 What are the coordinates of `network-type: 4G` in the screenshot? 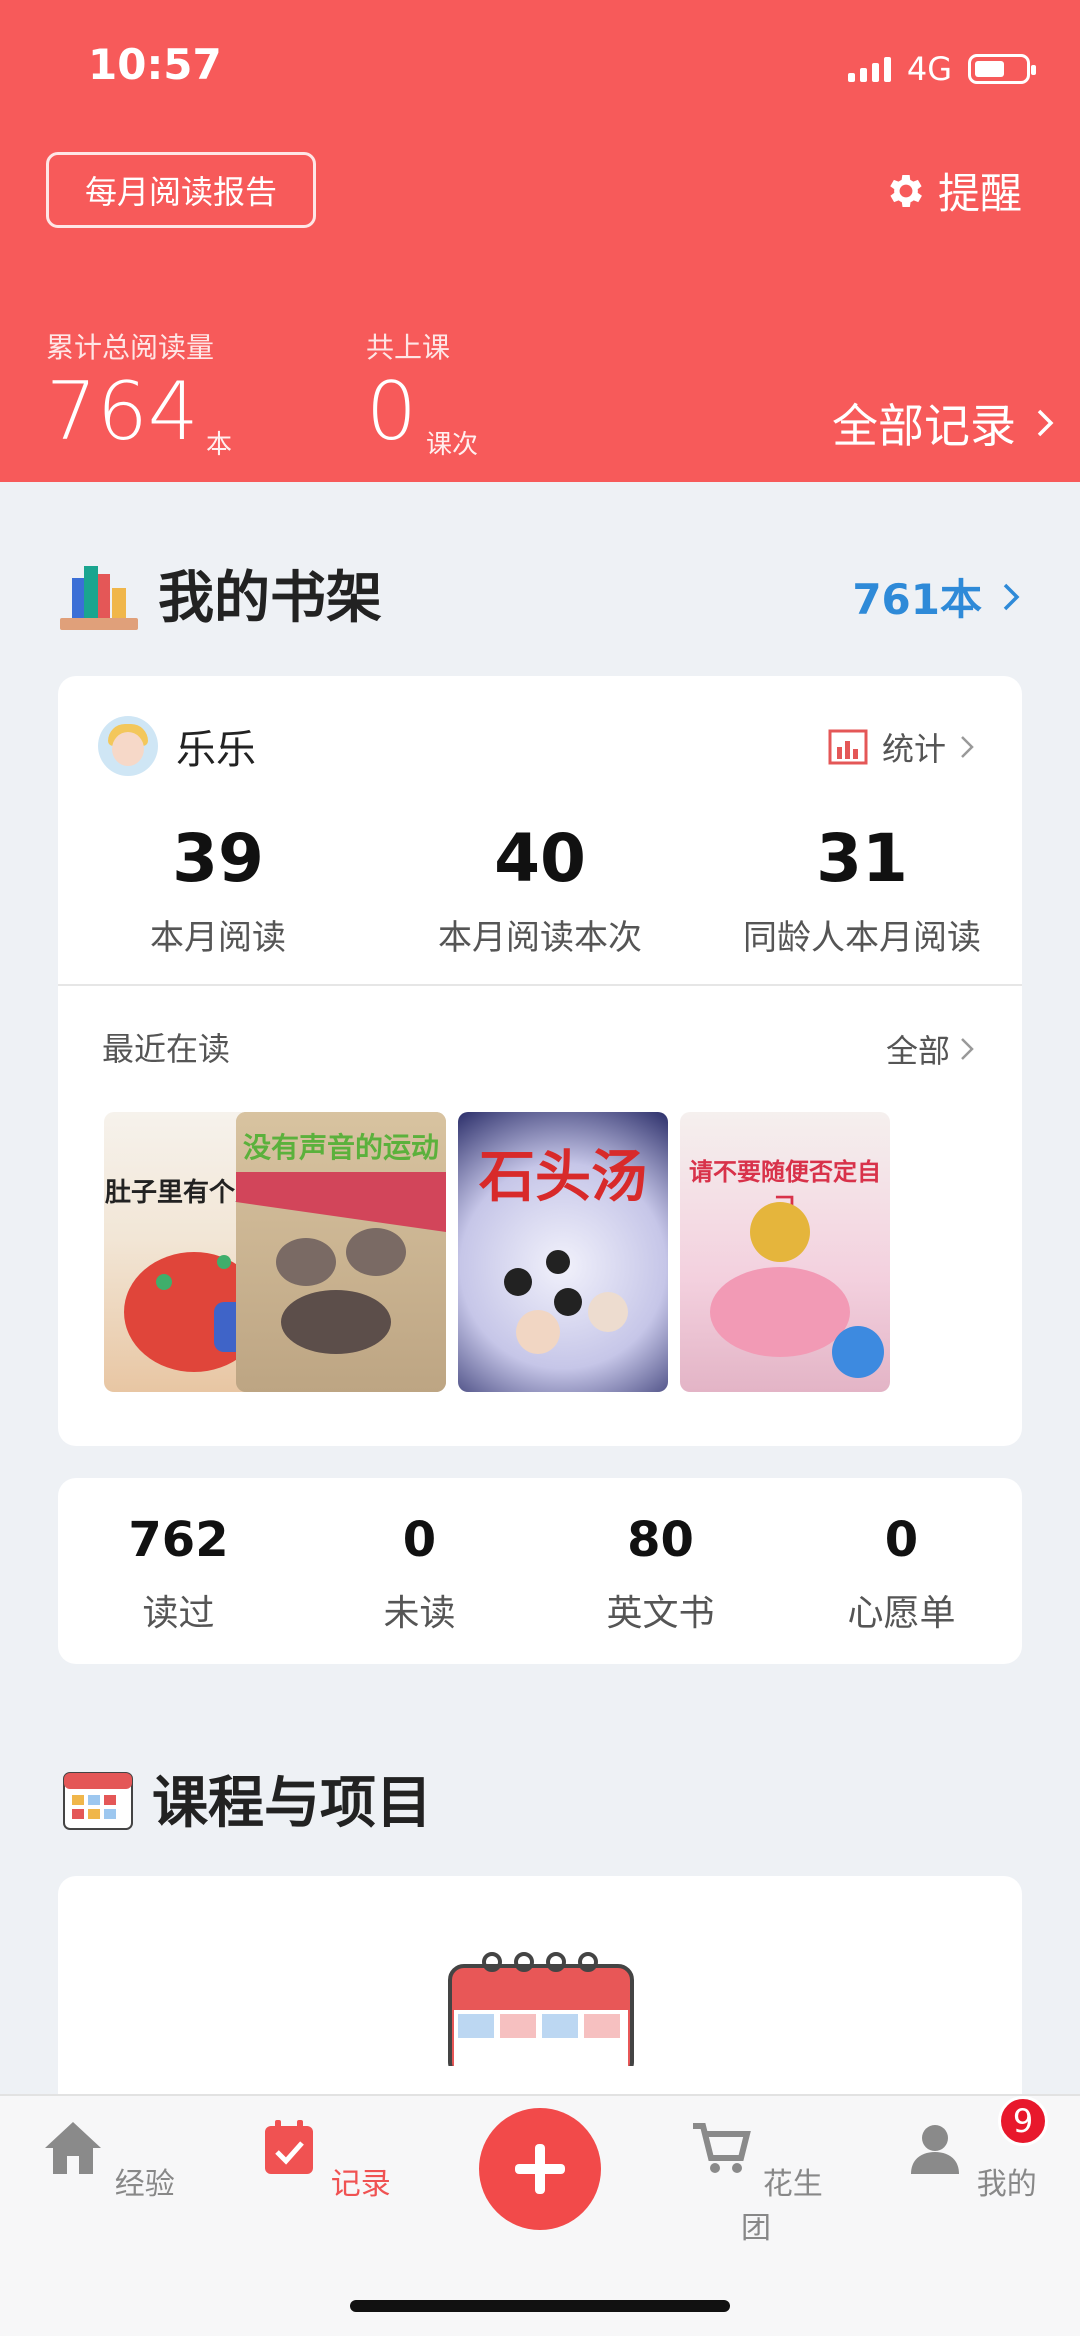 It's located at (929, 69).